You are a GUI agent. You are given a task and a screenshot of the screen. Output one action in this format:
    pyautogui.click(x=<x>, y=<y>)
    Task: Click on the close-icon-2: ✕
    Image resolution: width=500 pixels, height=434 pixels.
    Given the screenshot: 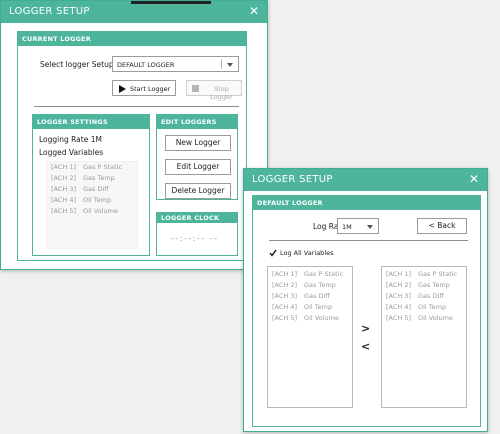 What is the action you would take?
    pyautogui.click(x=474, y=179)
    